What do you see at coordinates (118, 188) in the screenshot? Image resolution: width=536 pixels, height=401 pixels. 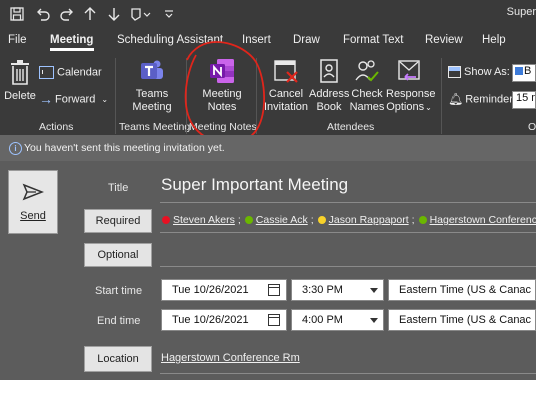 I see `title-label: Title` at bounding box center [118, 188].